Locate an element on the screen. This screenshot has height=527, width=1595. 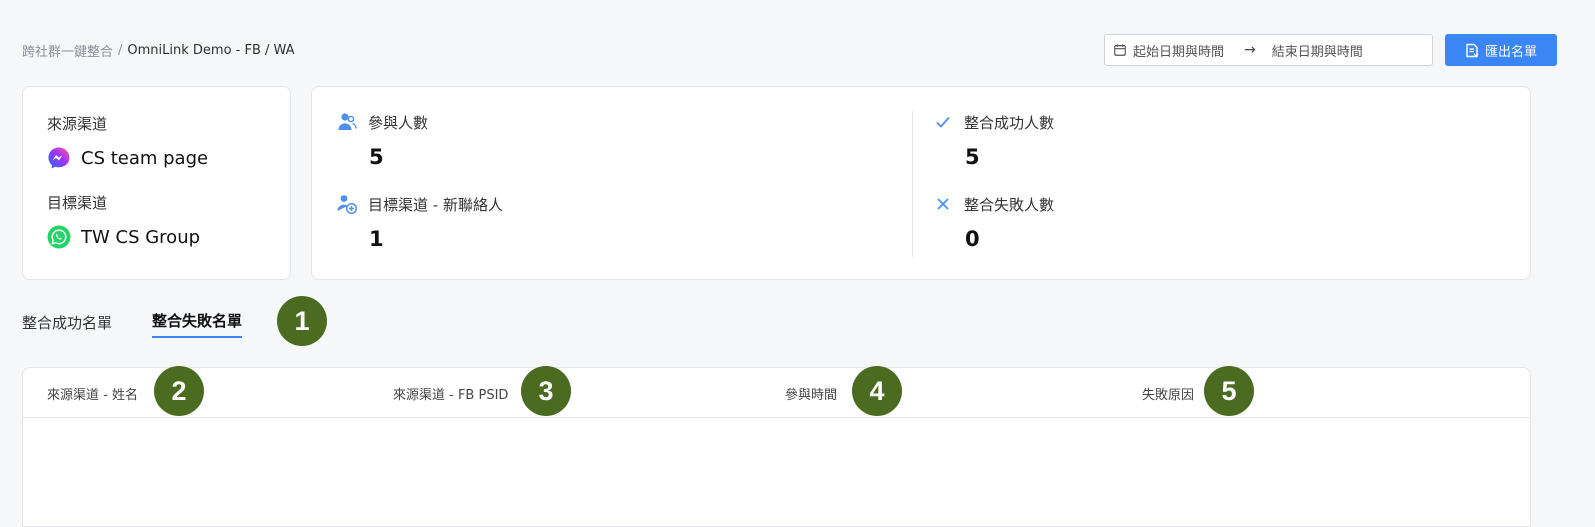
stat-participants: 參與人數 5 is located at coordinates (616, 140).